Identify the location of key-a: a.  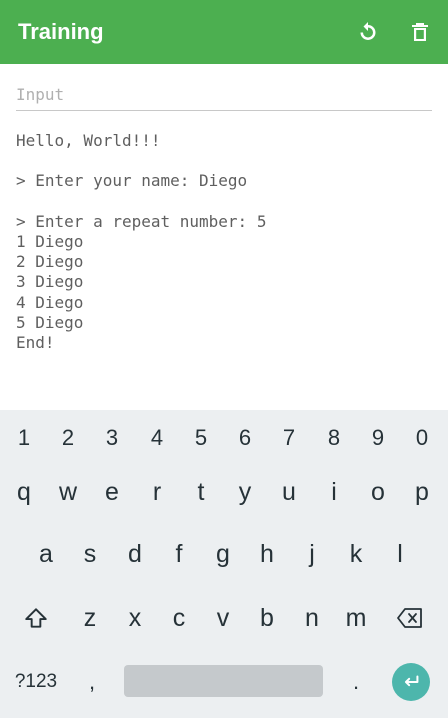
(46, 554).